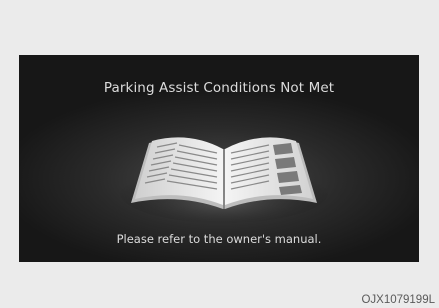 The height and width of the screenshot is (308, 439). What do you see at coordinates (398, 300) in the screenshot?
I see `figure-code: OJX1079199L` at bounding box center [398, 300].